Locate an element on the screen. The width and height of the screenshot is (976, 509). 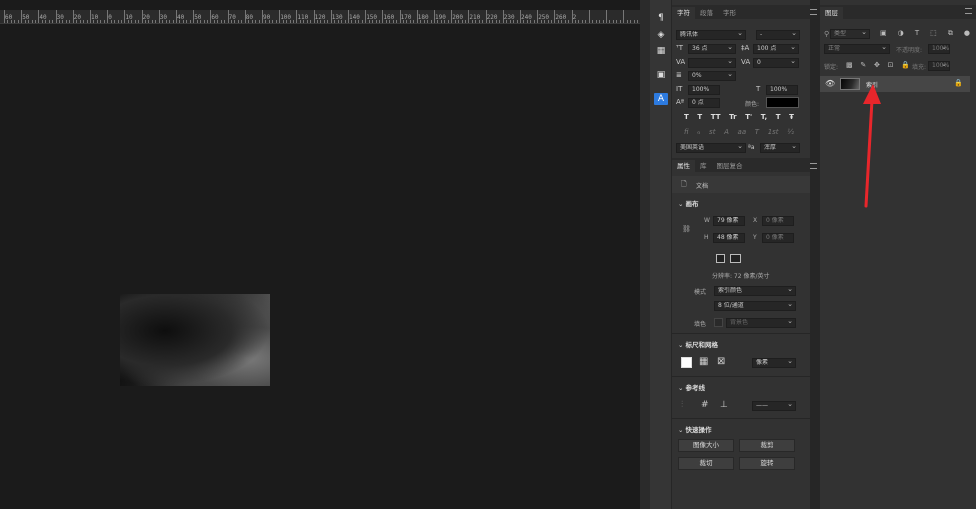
new-guide-icon: ⊥ is located at coordinates (724, 405).